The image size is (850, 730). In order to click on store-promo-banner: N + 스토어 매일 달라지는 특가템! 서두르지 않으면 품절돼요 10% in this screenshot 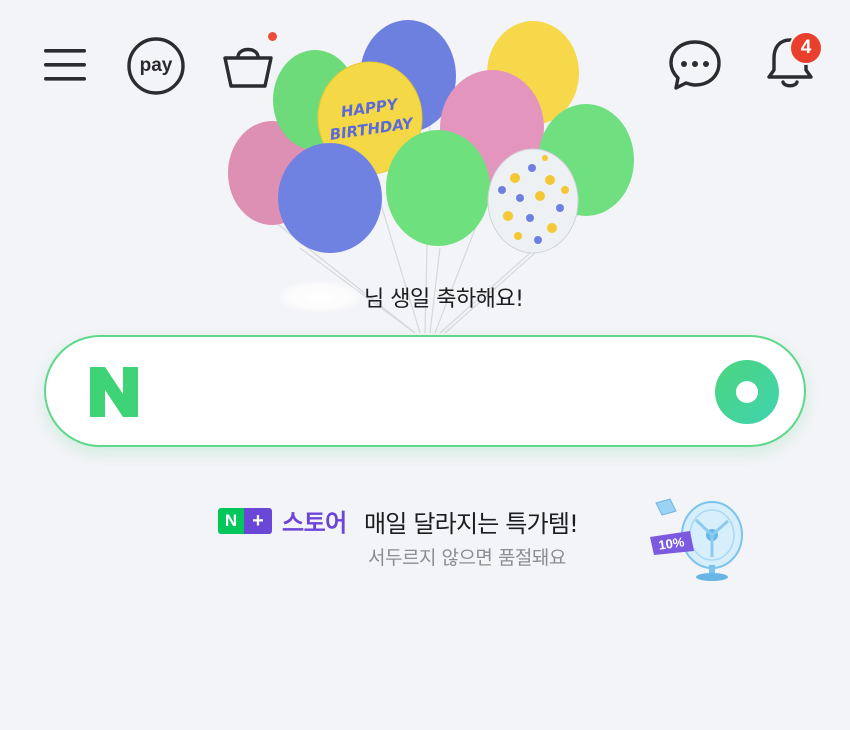, I will do `click(490, 545)`.